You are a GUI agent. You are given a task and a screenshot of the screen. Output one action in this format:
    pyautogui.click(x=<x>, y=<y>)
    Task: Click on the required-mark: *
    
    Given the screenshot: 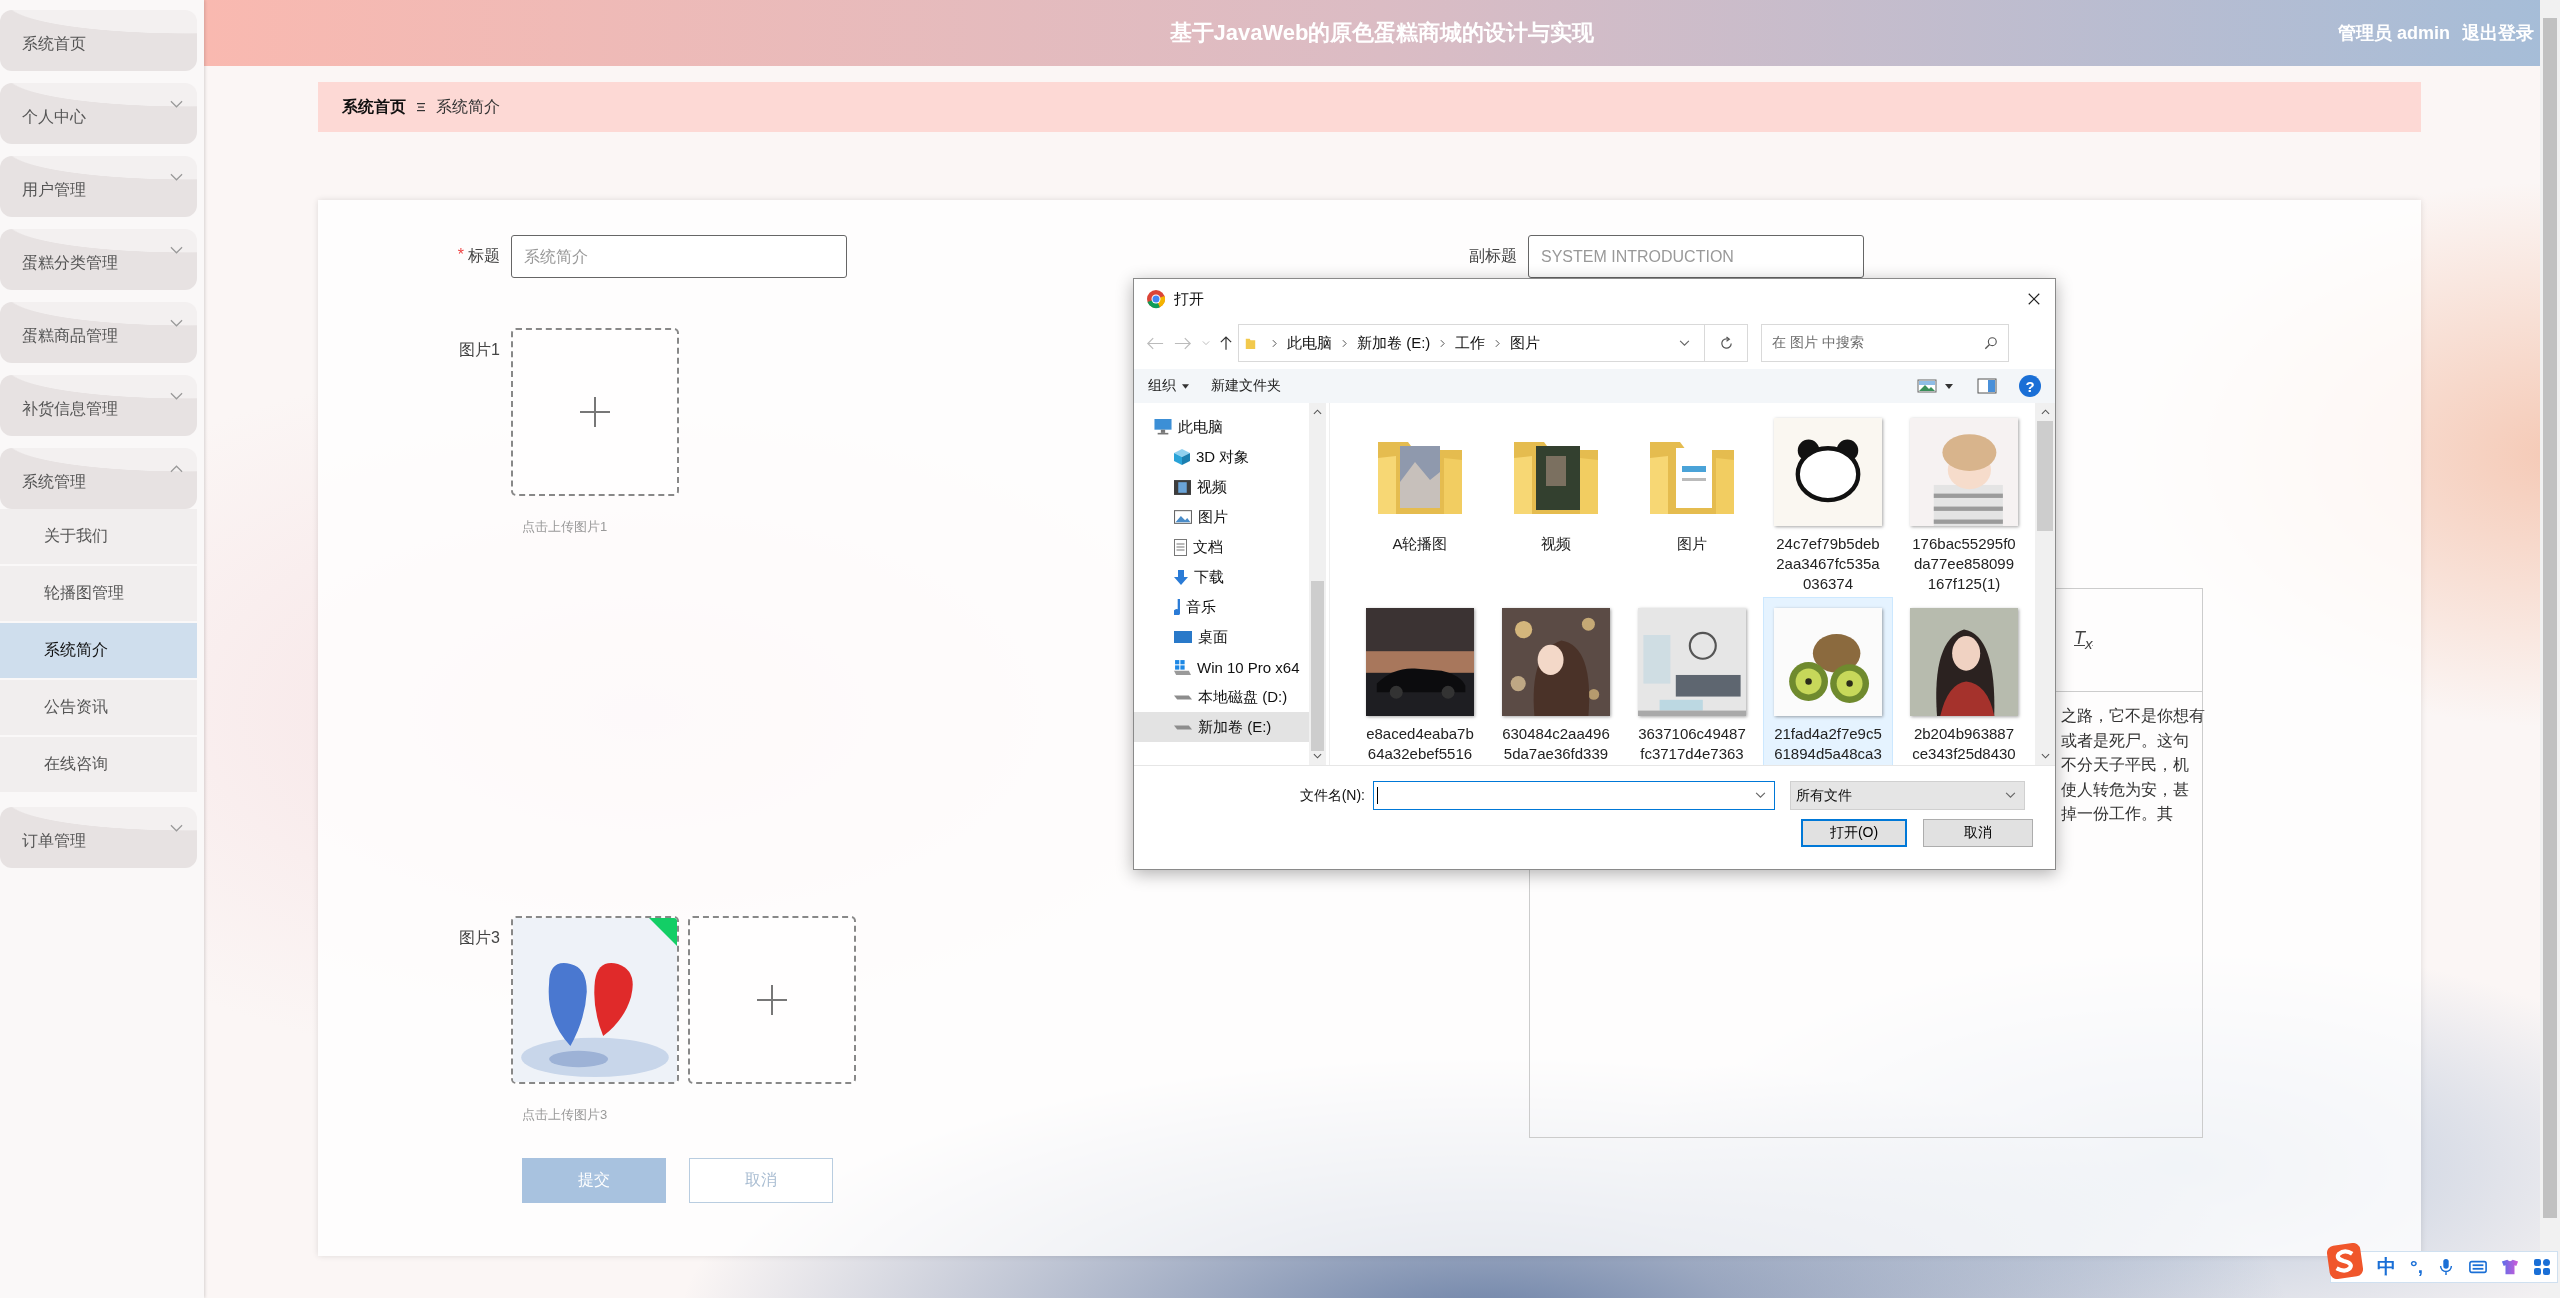 What is the action you would take?
    pyautogui.click(x=460, y=255)
    